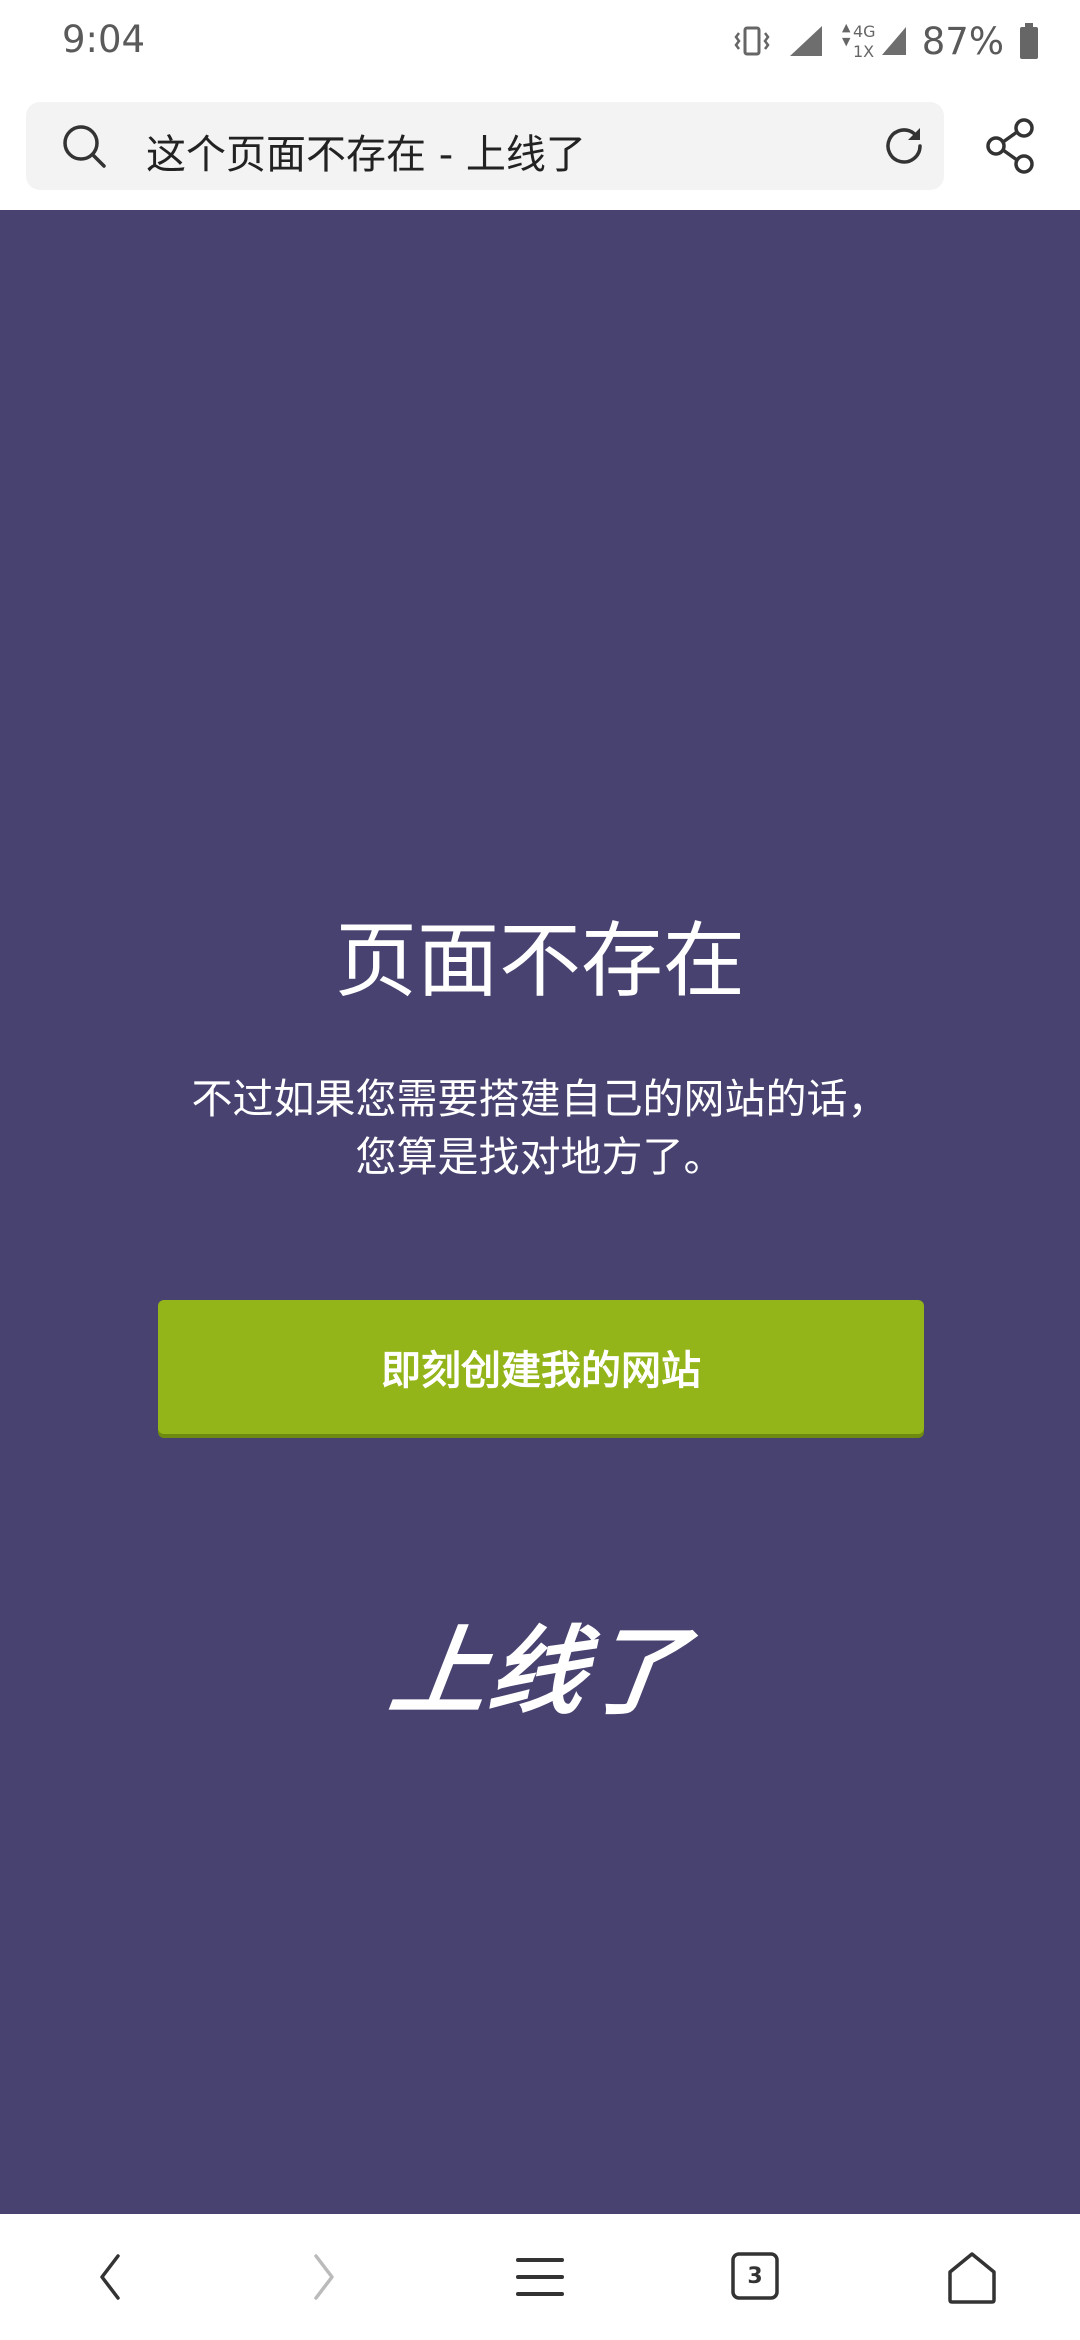  I want to click on search-icon, so click(84, 148).